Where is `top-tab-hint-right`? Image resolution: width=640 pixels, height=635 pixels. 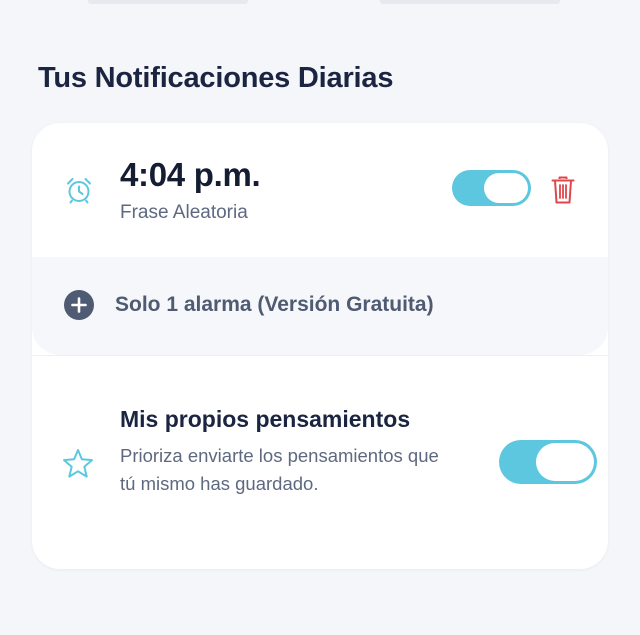
top-tab-hint-right is located at coordinates (470, 2).